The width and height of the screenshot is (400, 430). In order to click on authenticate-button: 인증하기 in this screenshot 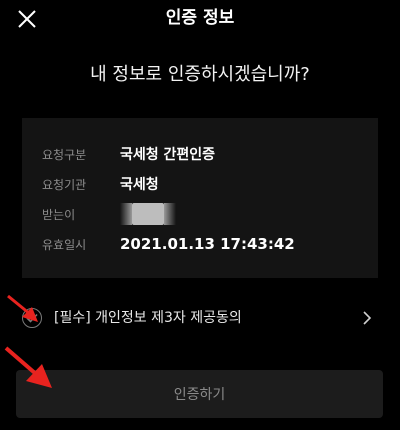, I will do `click(199, 394)`.